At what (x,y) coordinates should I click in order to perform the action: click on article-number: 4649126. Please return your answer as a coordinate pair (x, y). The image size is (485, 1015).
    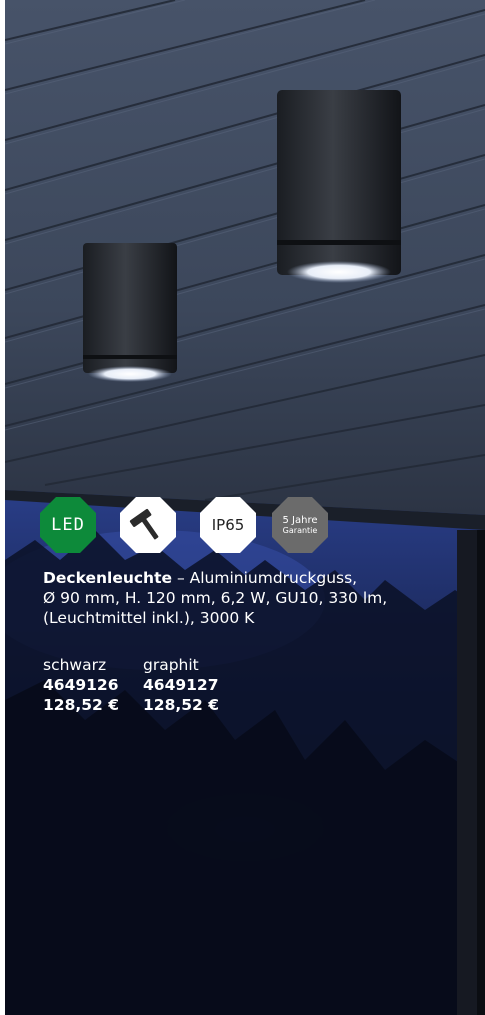
    Looking at the image, I should click on (81, 685).